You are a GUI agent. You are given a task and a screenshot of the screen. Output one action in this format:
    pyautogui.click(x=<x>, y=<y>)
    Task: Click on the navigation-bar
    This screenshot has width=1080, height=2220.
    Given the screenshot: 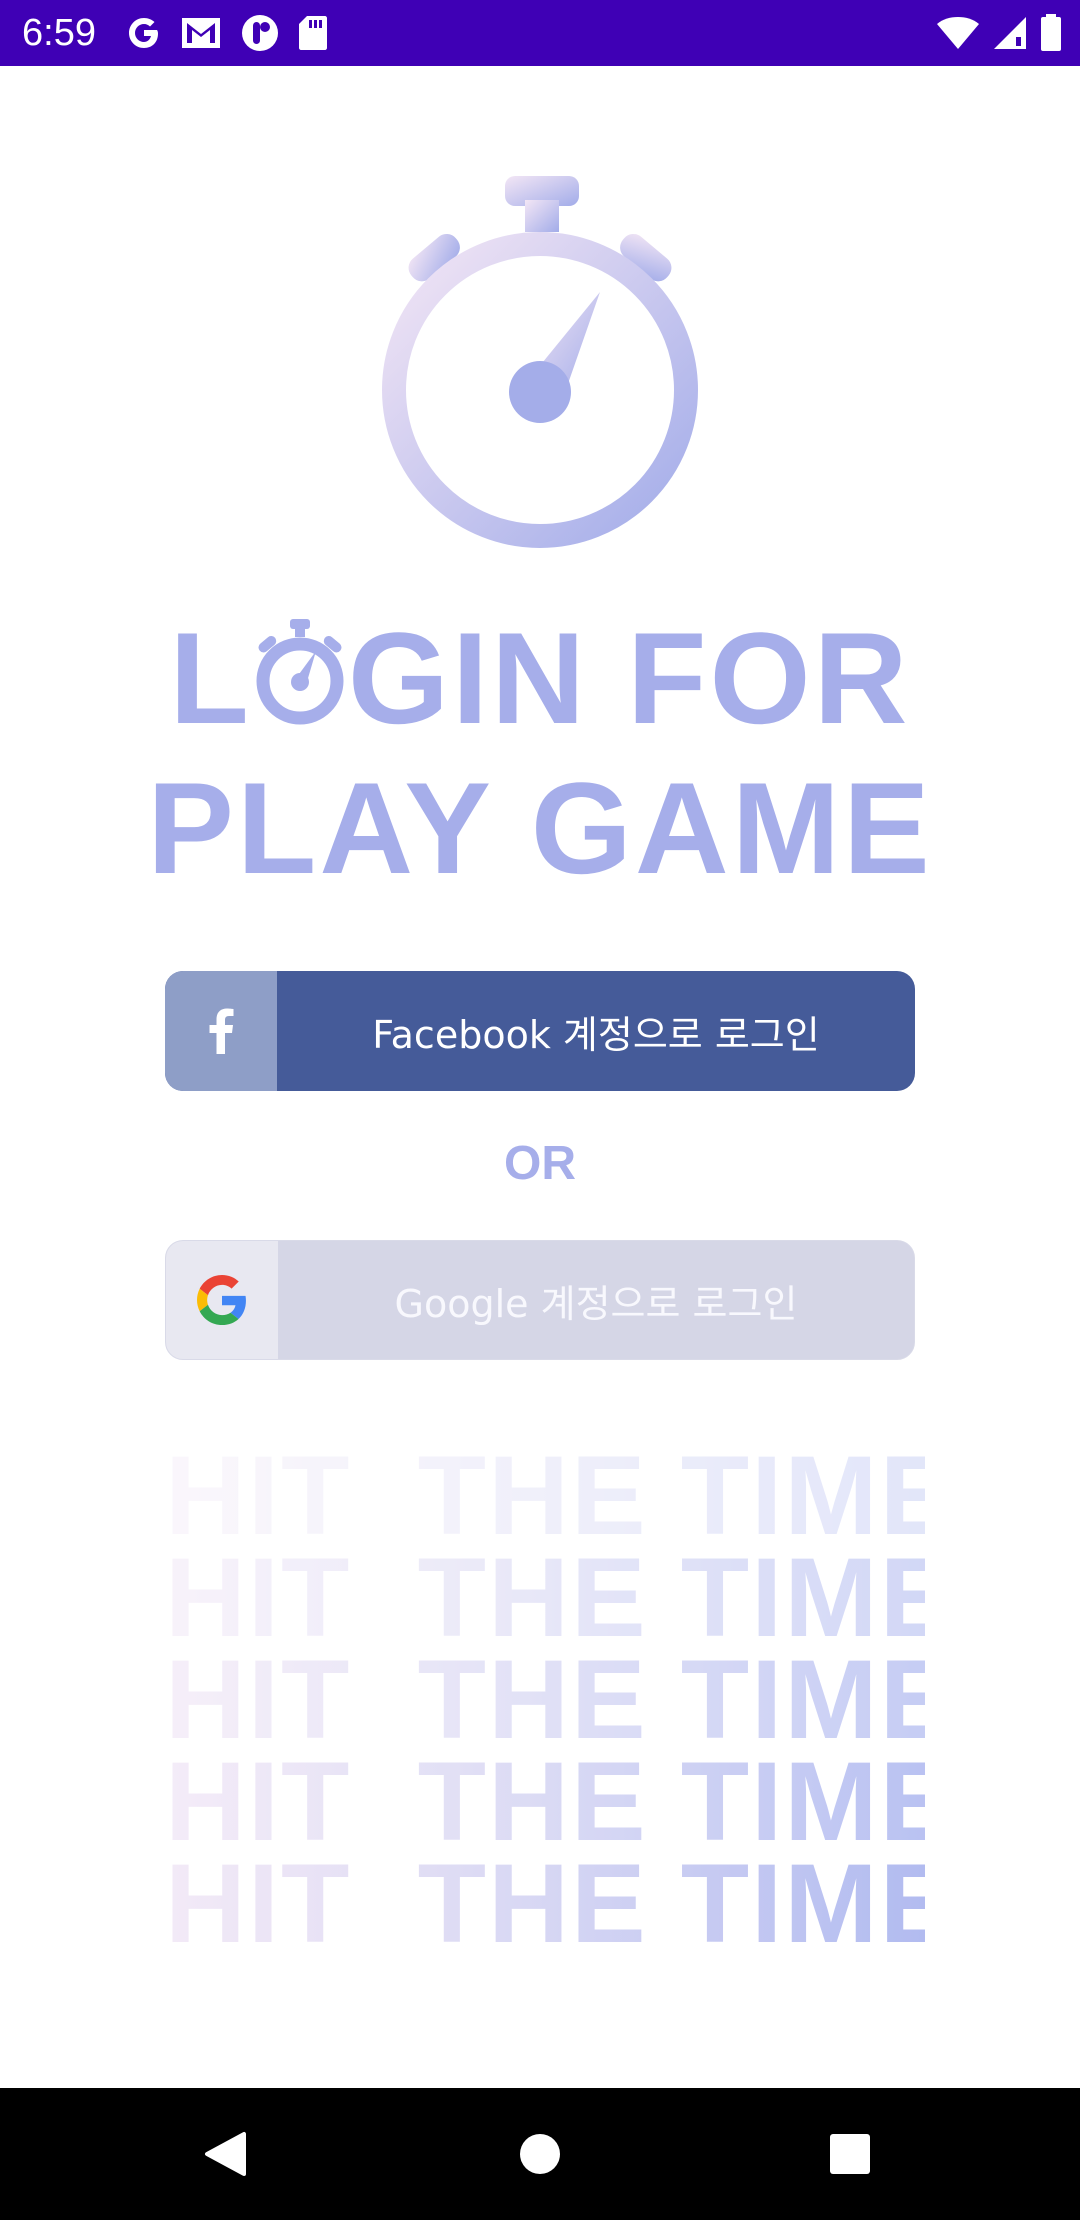 What is the action you would take?
    pyautogui.click(x=540, y=2154)
    